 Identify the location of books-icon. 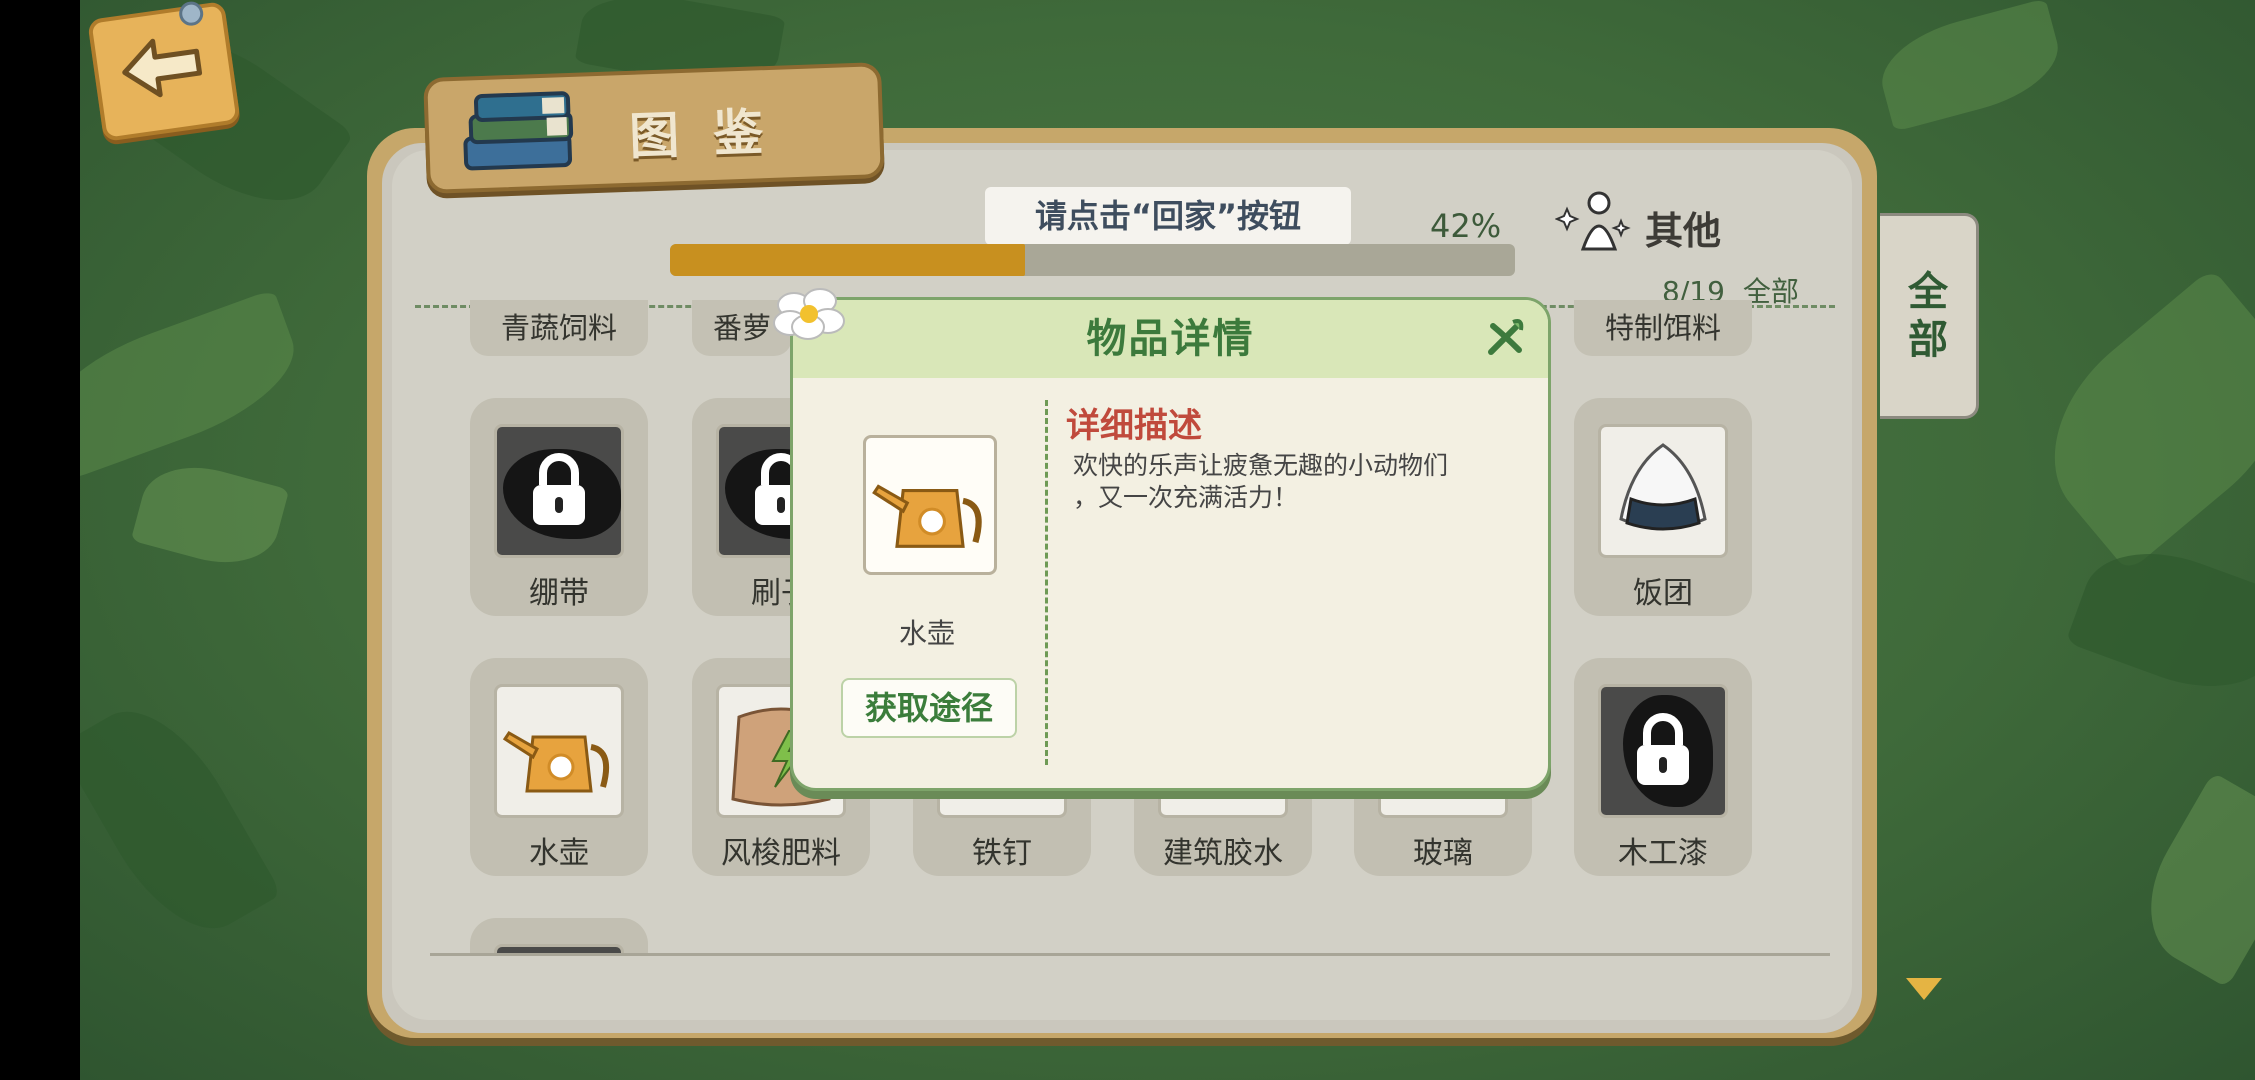
(518, 131).